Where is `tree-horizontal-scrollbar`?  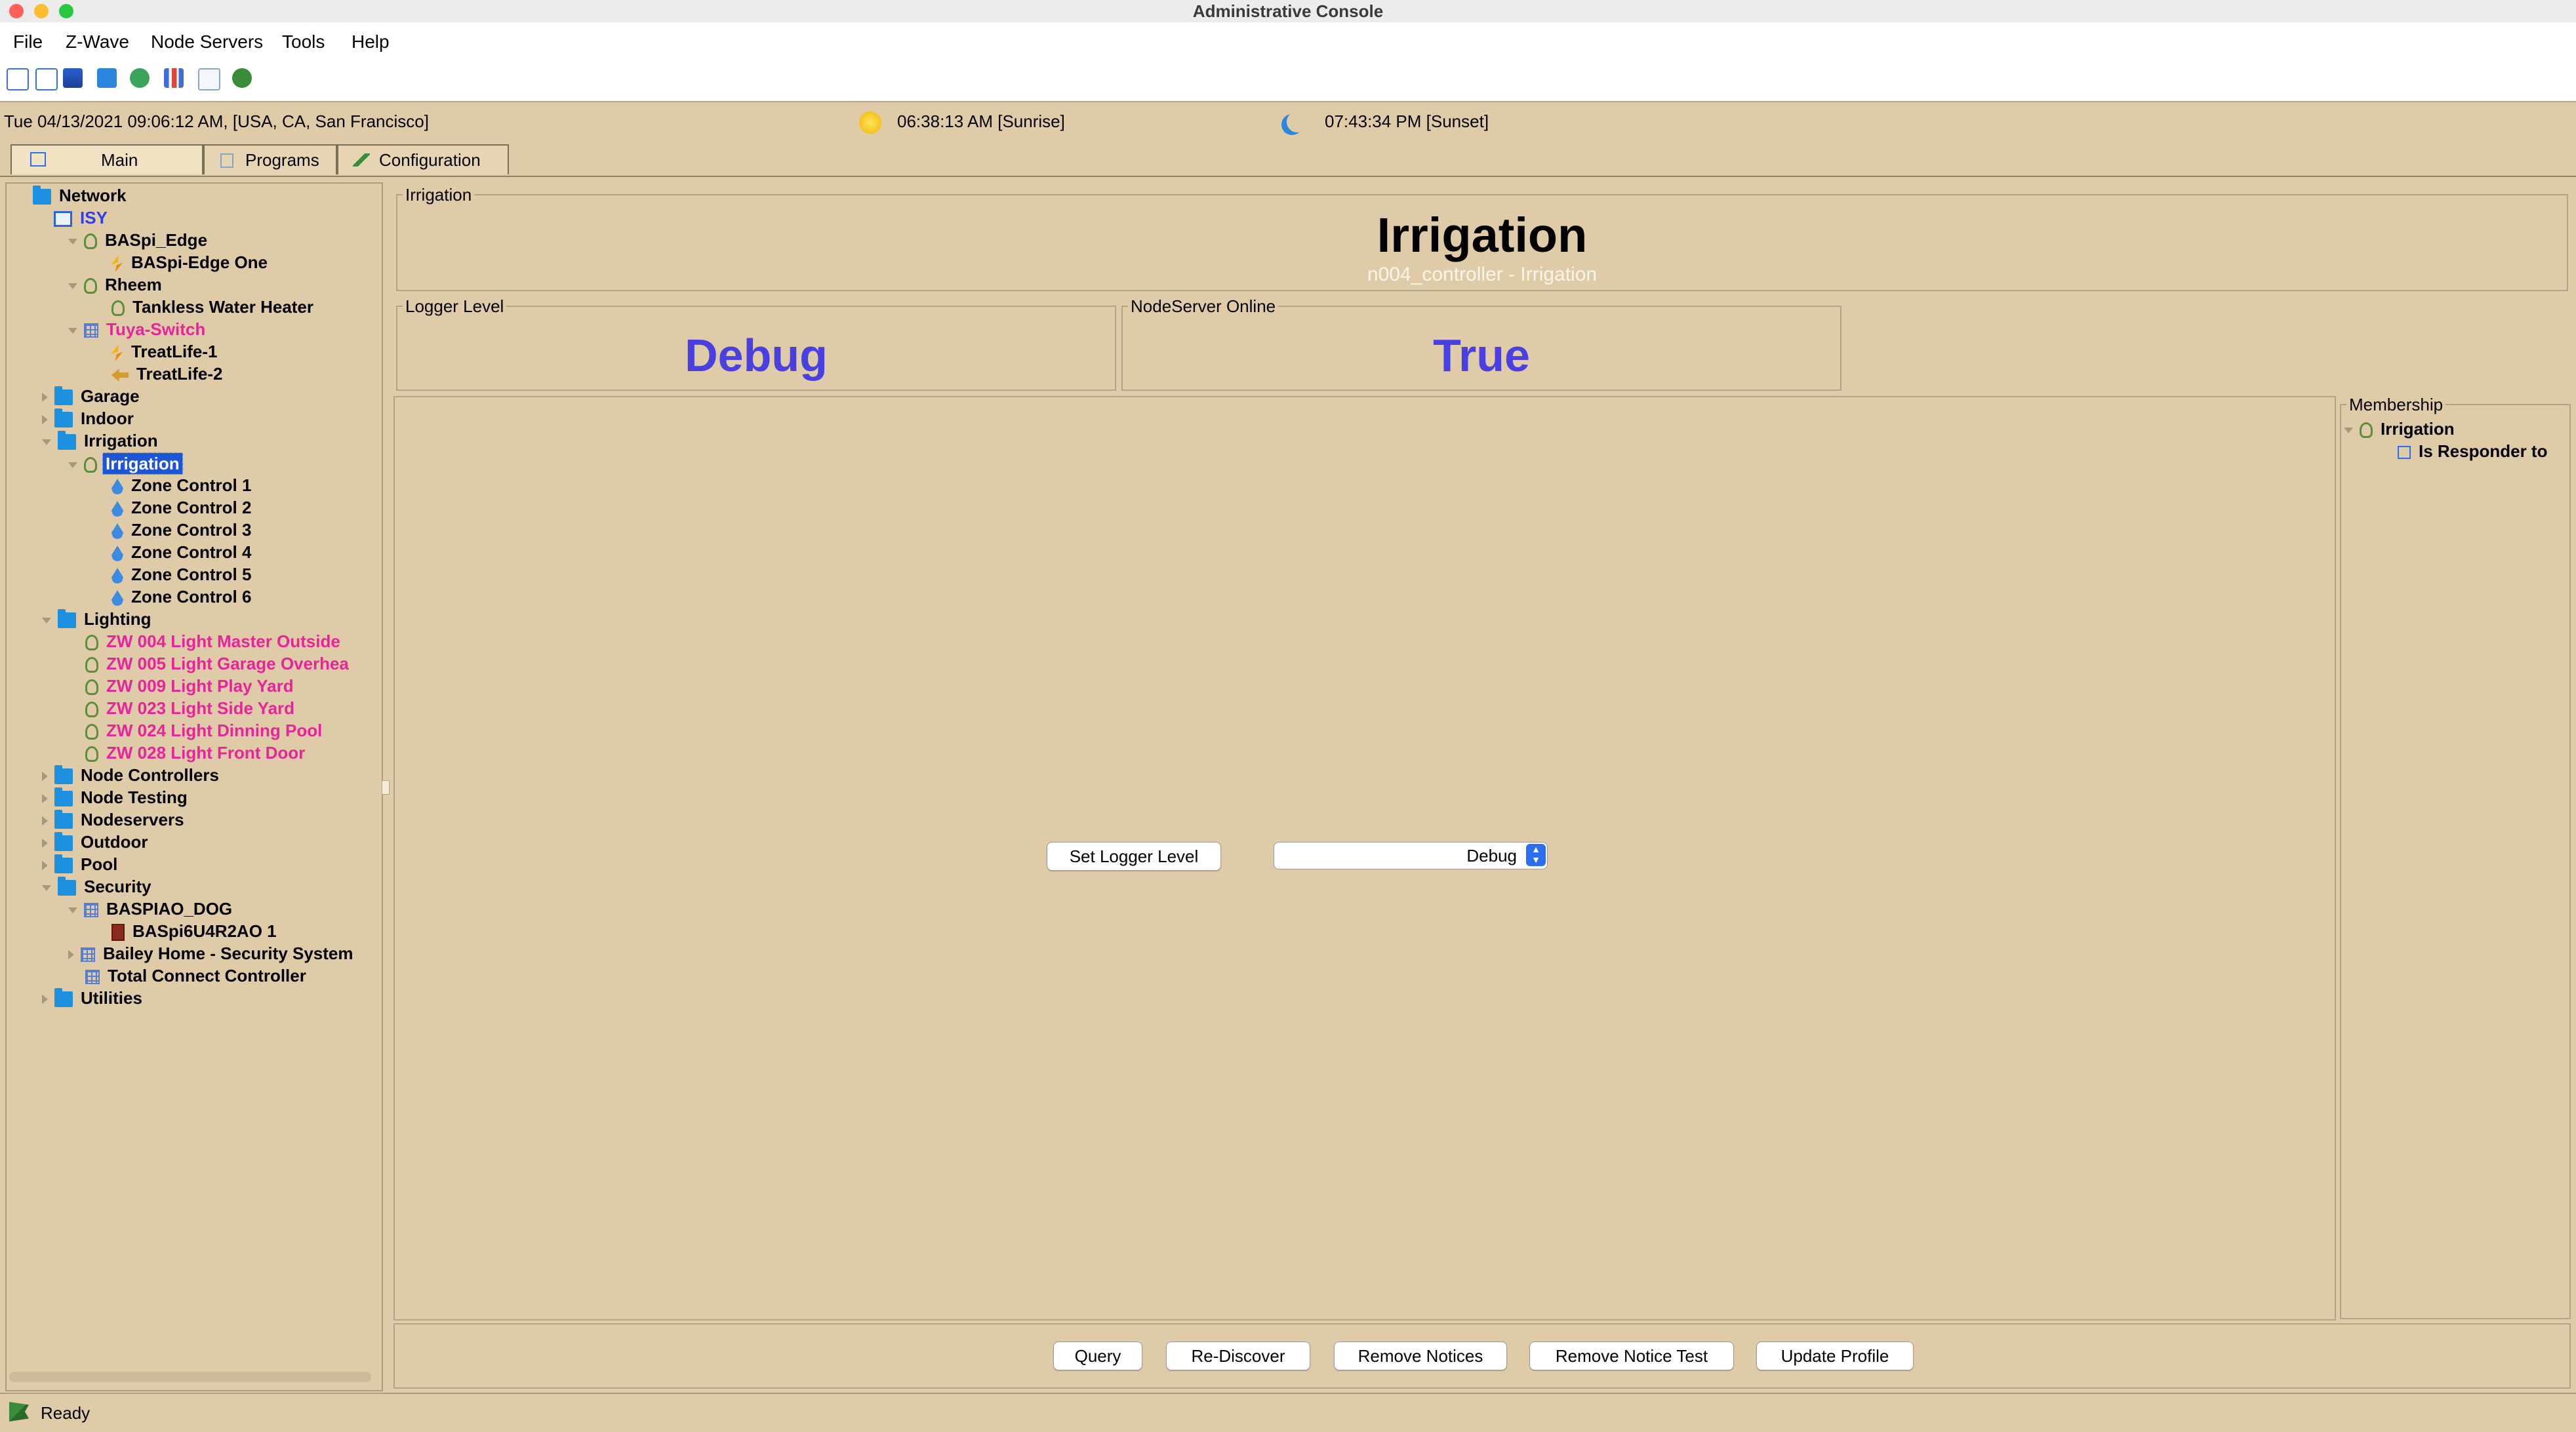
tree-horizontal-scrollbar is located at coordinates (190, 1377).